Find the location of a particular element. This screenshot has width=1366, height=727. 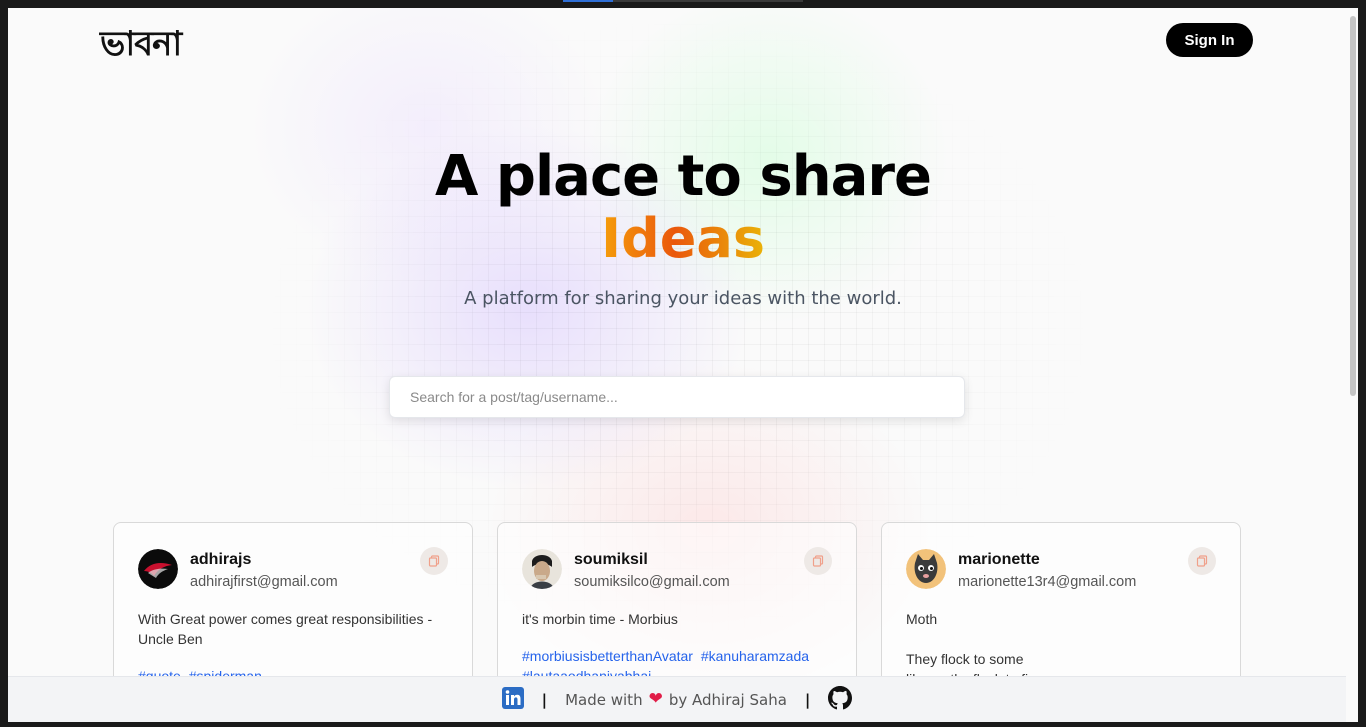

hero-accent-text: Ideas is located at coordinates (683, 238).